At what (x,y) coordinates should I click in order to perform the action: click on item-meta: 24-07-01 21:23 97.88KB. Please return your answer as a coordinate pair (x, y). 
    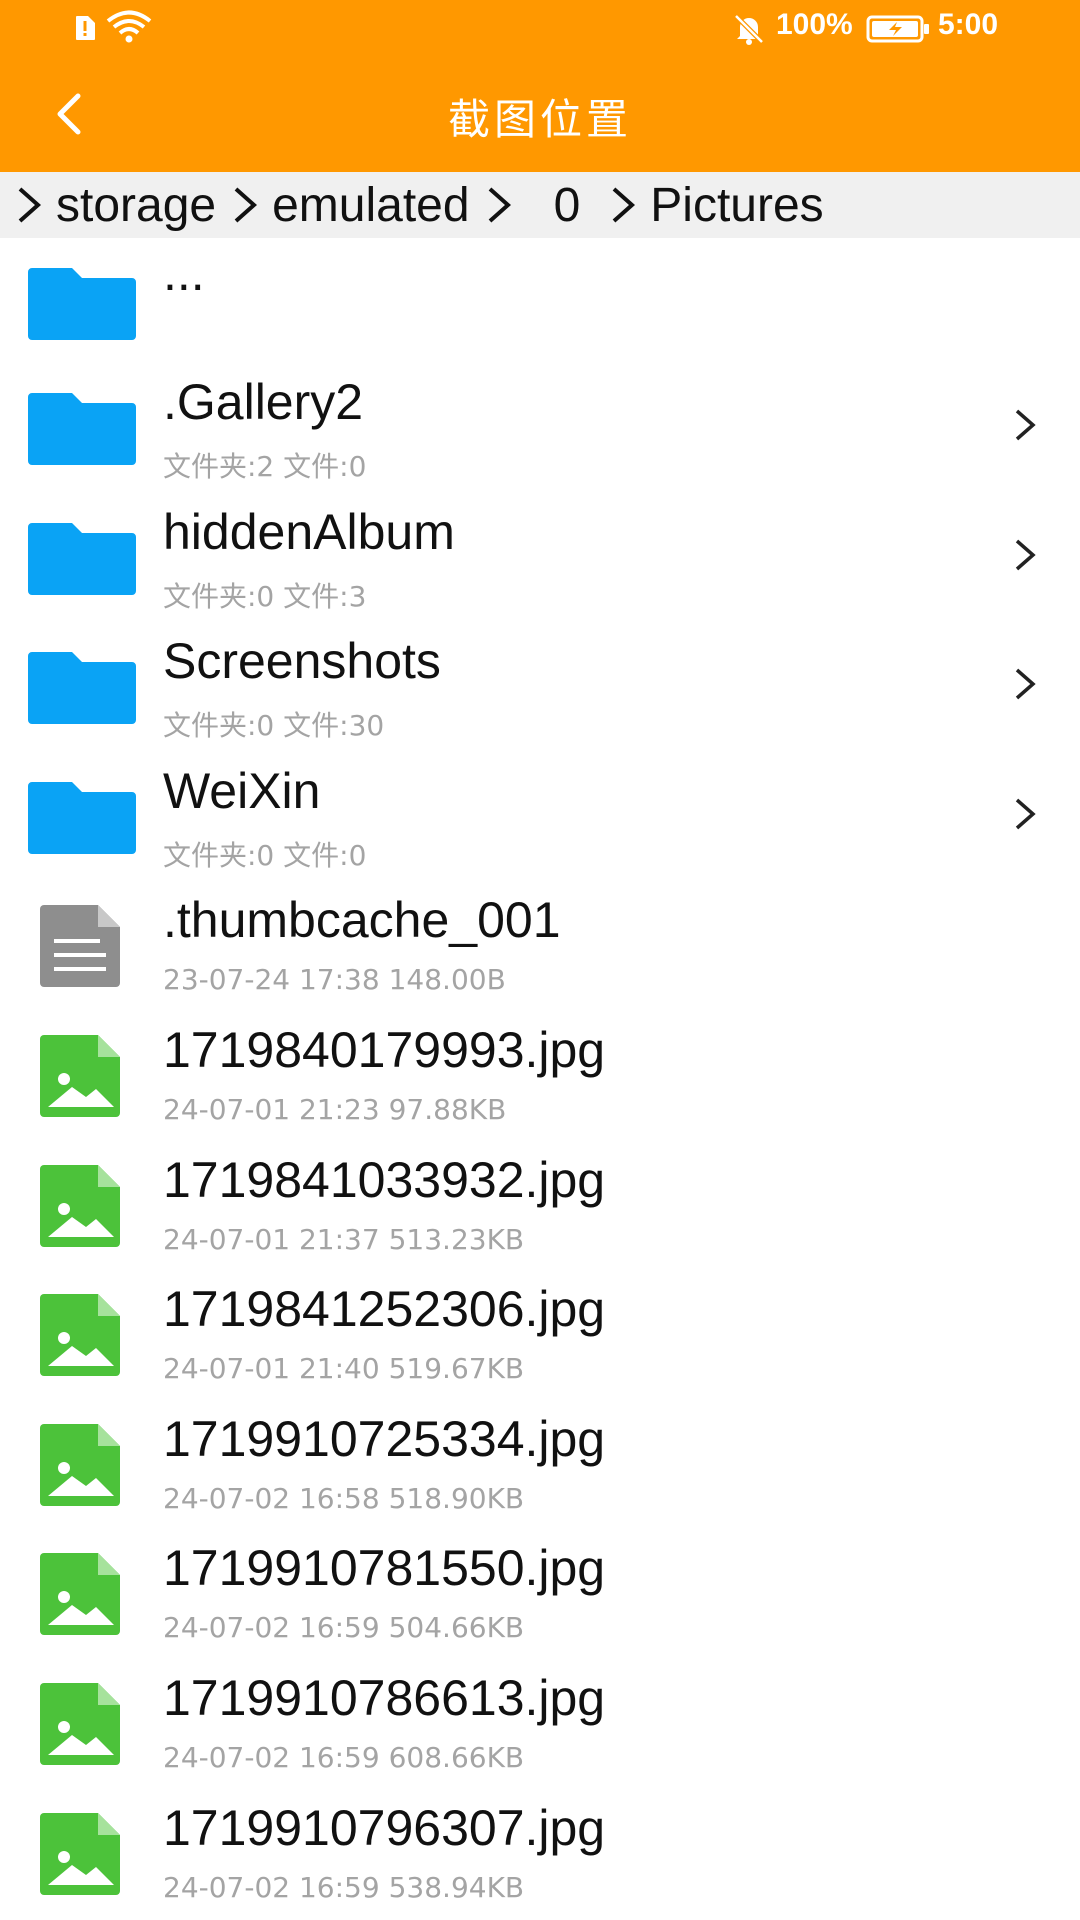
    Looking at the image, I should click on (334, 1109).